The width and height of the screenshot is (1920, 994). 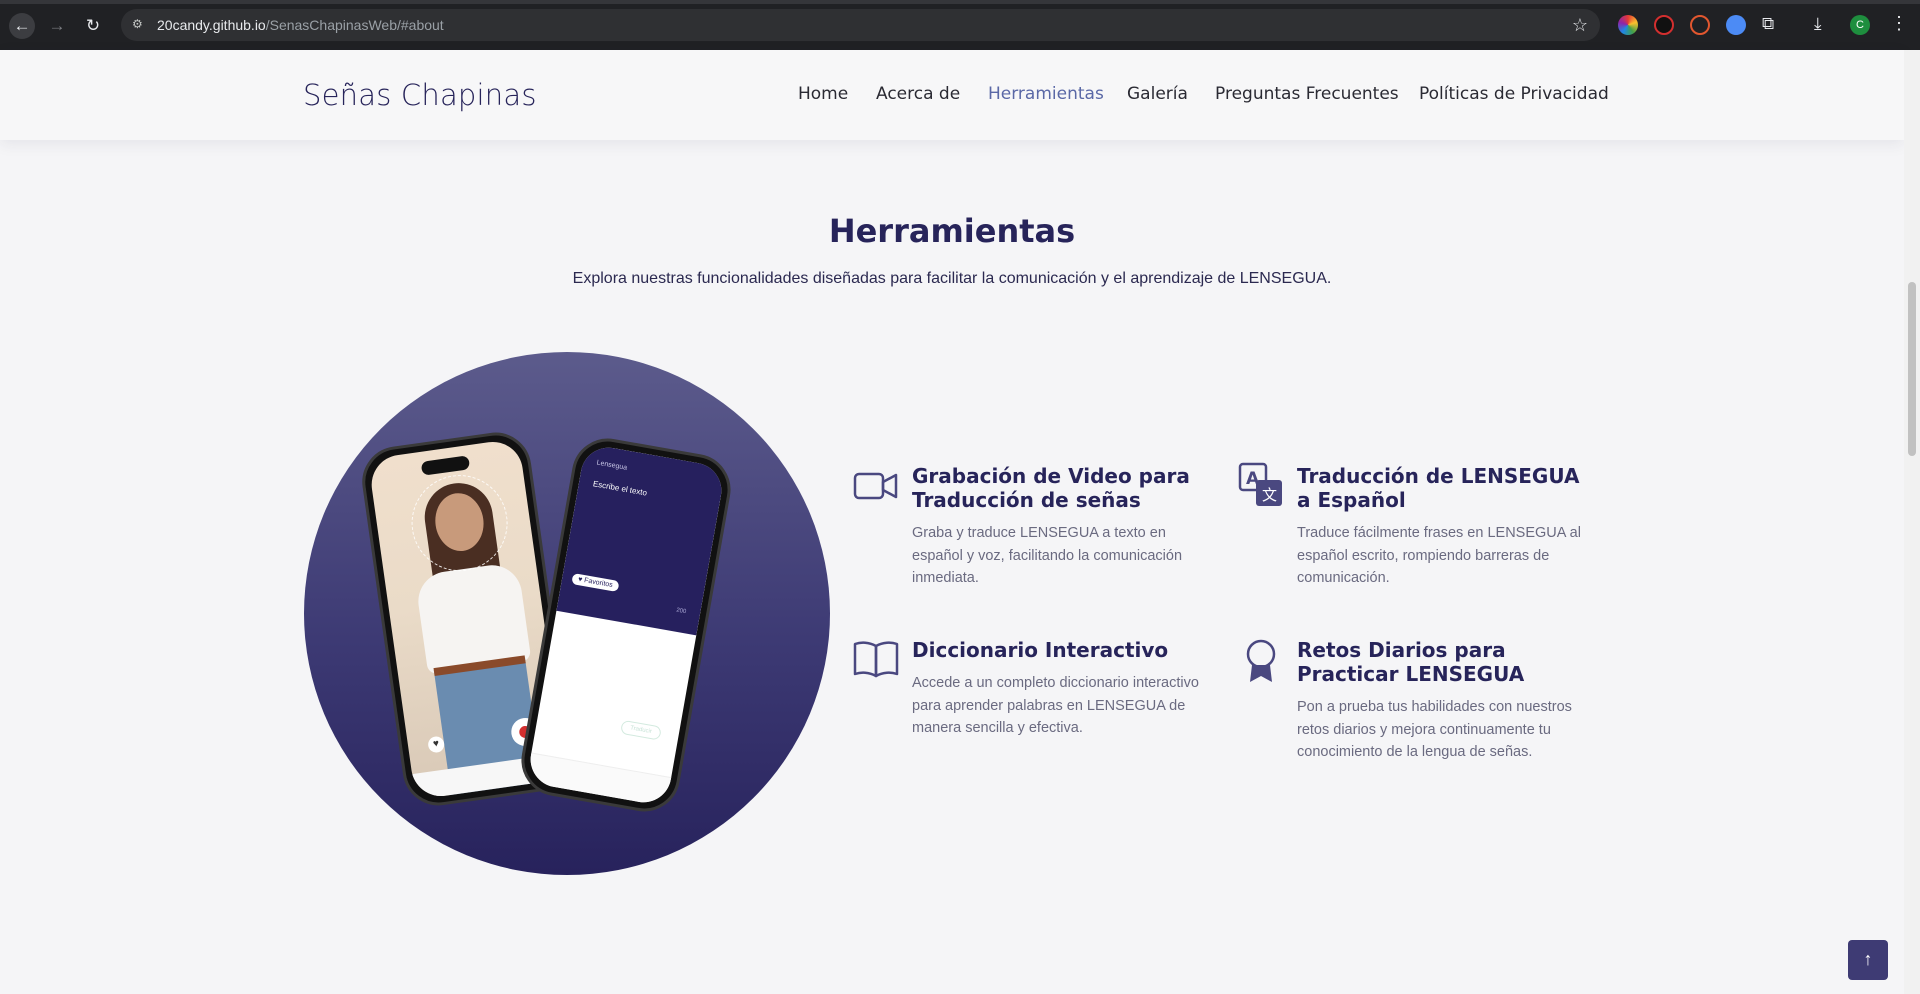 What do you see at coordinates (420, 95) in the screenshot?
I see `site-brand: Señas Chapinas` at bounding box center [420, 95].